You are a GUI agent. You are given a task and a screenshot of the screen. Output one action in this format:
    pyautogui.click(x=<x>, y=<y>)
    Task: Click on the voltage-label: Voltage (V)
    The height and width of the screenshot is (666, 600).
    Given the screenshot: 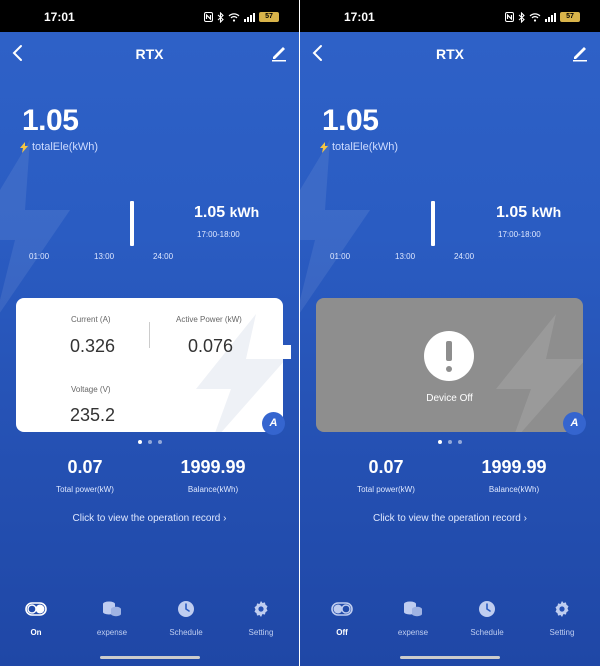 What is the action you would take?
    pyautogui.click(x=91, y=389)
    